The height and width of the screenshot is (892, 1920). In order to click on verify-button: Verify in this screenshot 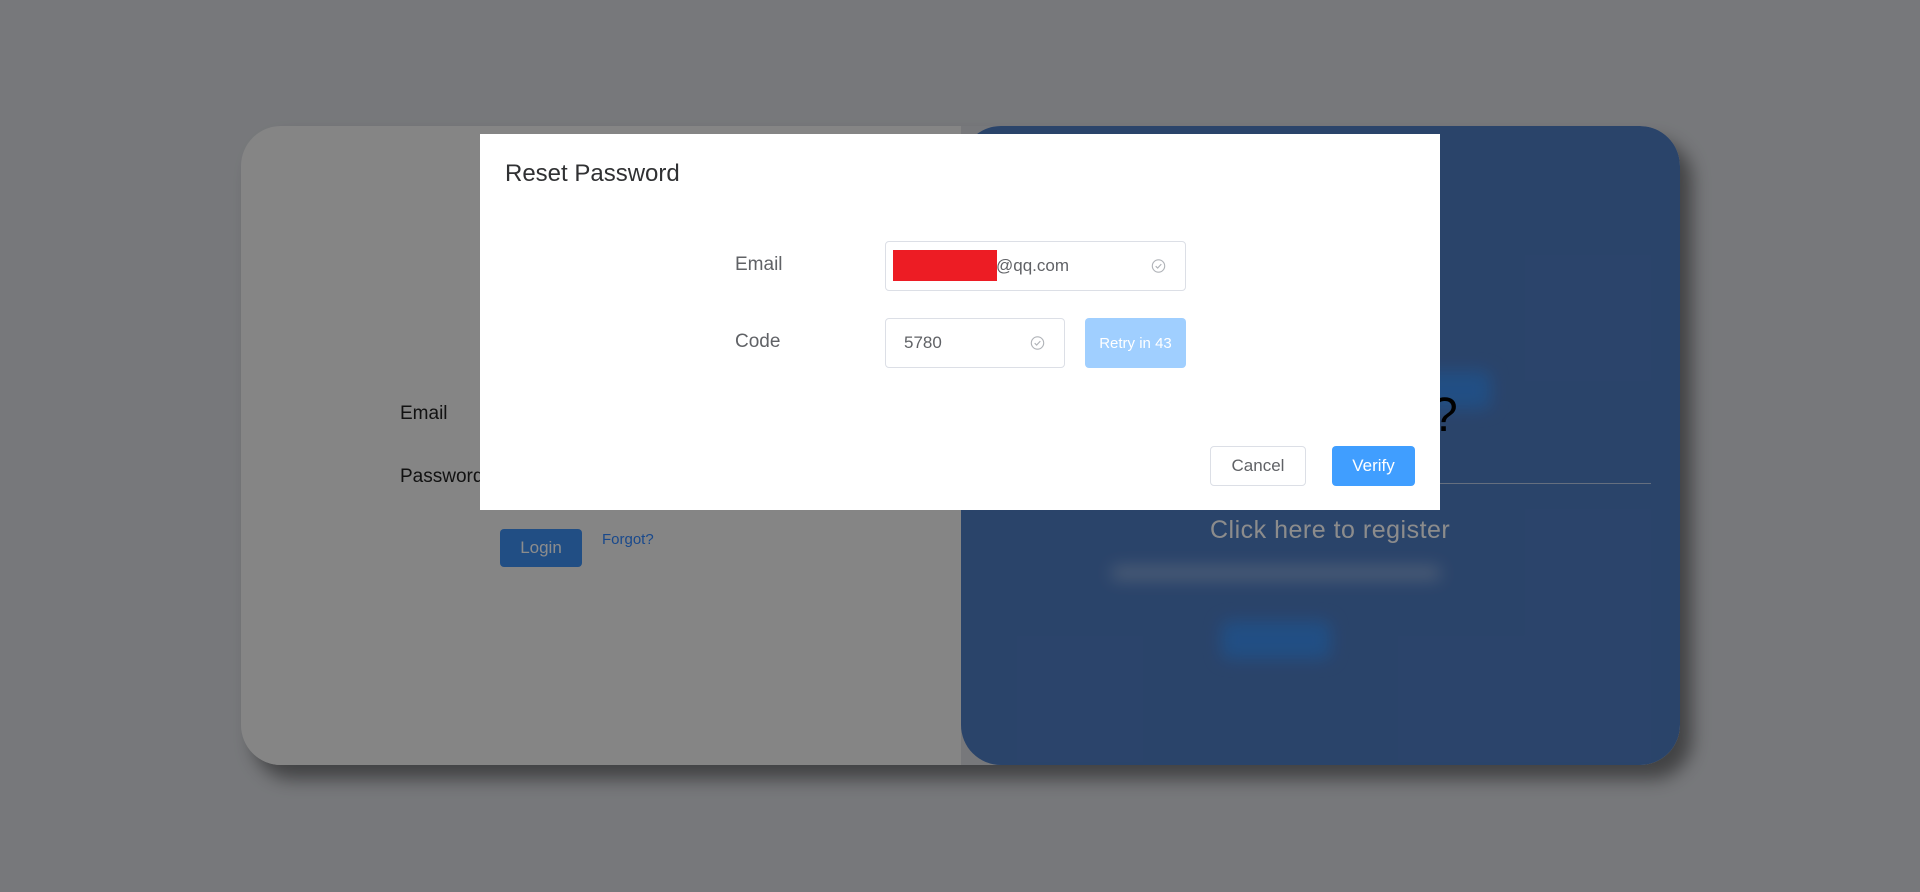, I will do `click(1373, 466)`.